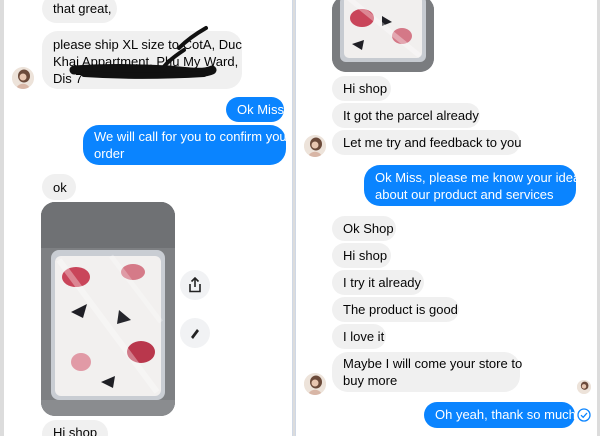  What do you see at coordinates (370, 380) in the screenshot?
I see `message-line: buy more` at bounding box center [370, 380].